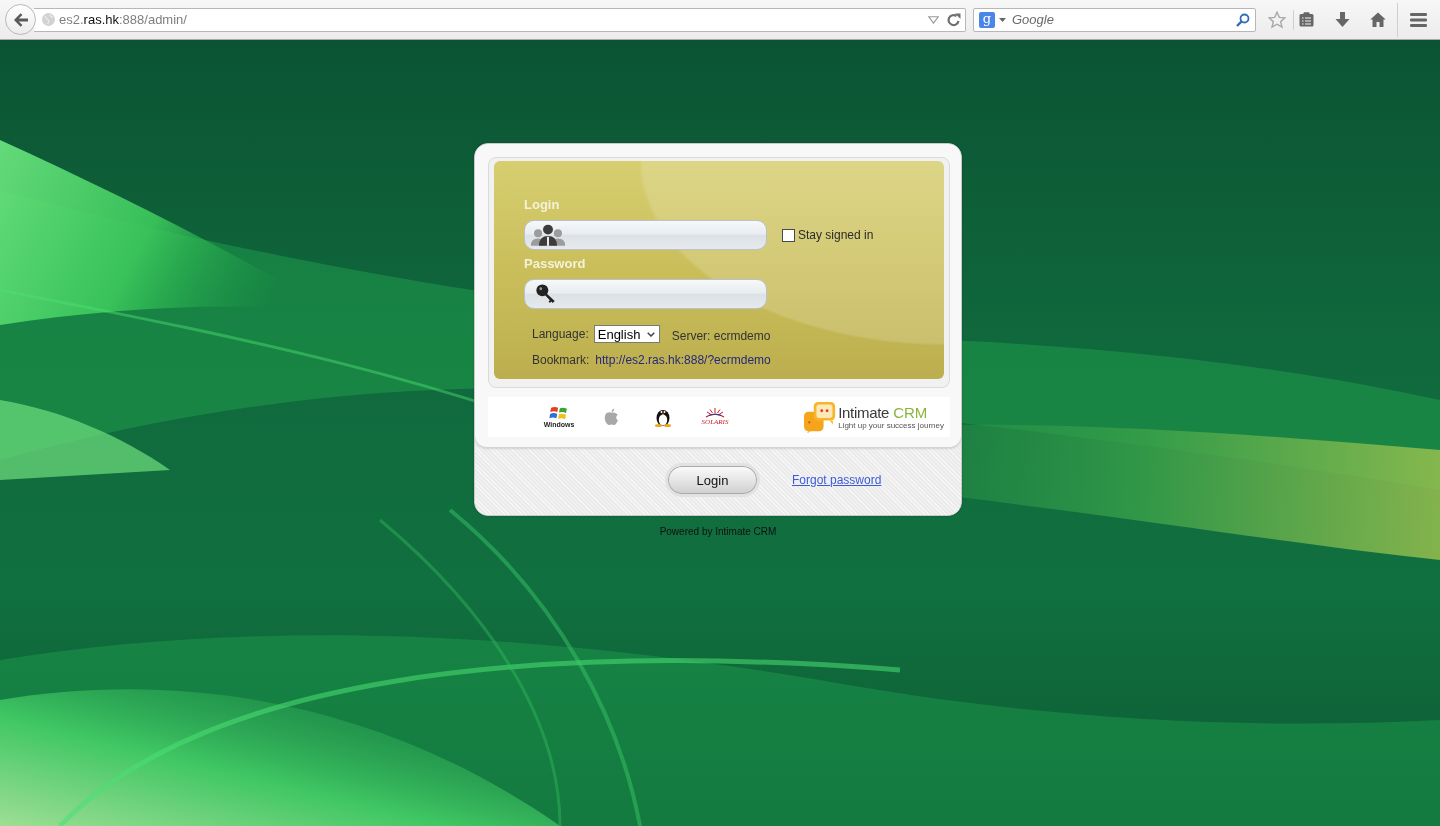 The height and width of the screenshot is (826, 1440). Describe the element at coordinates (560, 334) in the screenshot. I see `language-label: Language:` at that location.